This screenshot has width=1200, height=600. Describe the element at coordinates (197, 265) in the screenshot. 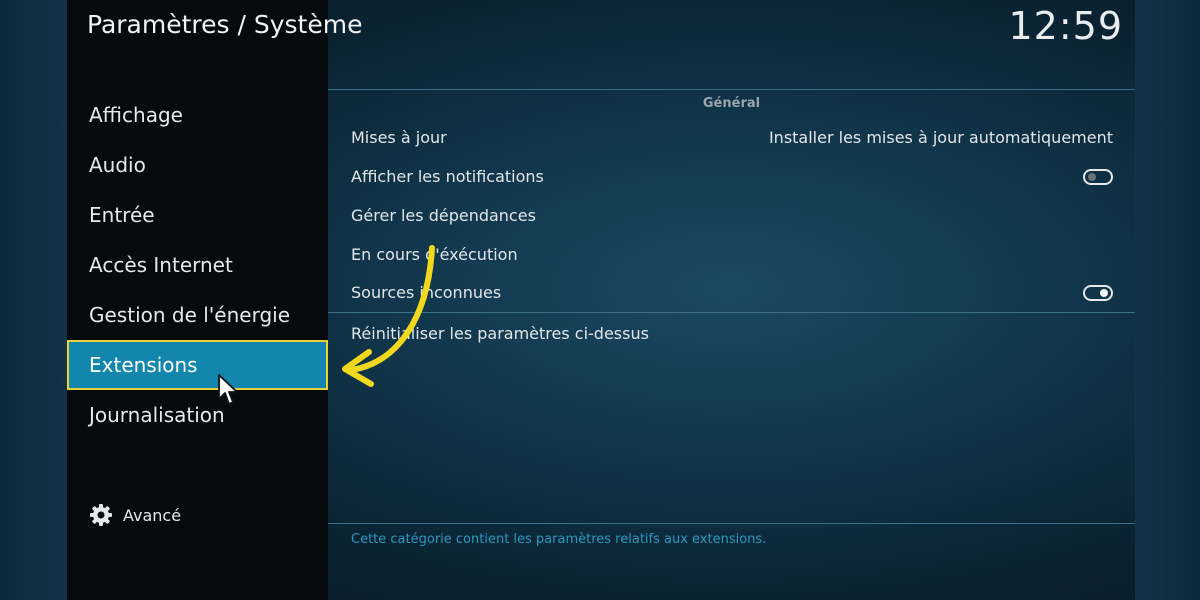

I see `sidebar-item-acces-internet: Accès Internet` at that location.